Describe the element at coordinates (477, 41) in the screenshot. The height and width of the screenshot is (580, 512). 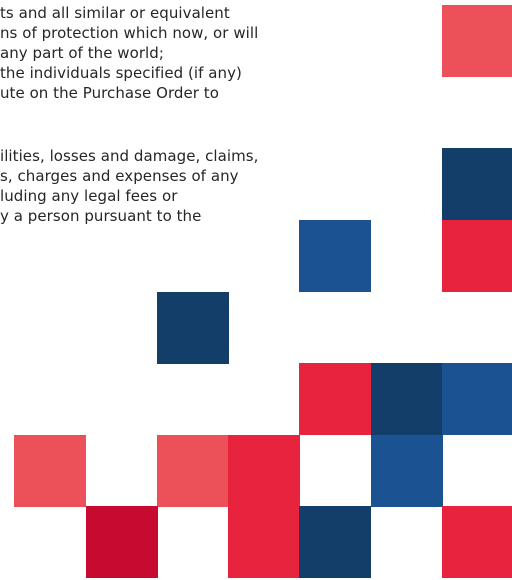
I see `coral-tile-top-right` at that location.